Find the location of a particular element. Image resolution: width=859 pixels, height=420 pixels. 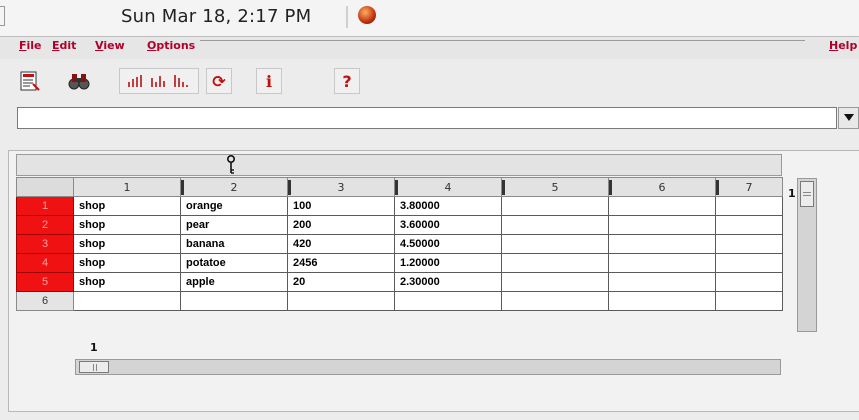

table-cell: 100 is located at coordinates (341, 206).